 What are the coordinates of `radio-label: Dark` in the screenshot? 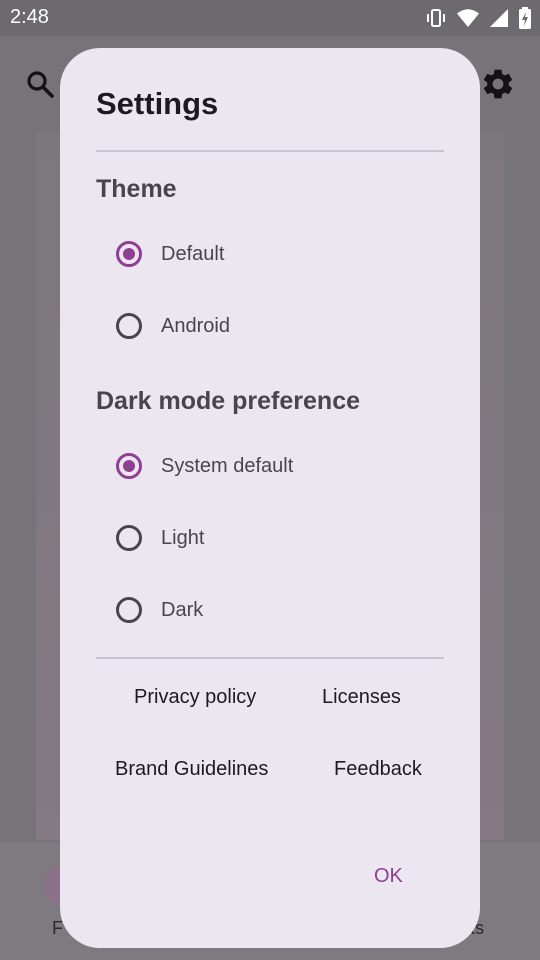 It's located at (182, 609).